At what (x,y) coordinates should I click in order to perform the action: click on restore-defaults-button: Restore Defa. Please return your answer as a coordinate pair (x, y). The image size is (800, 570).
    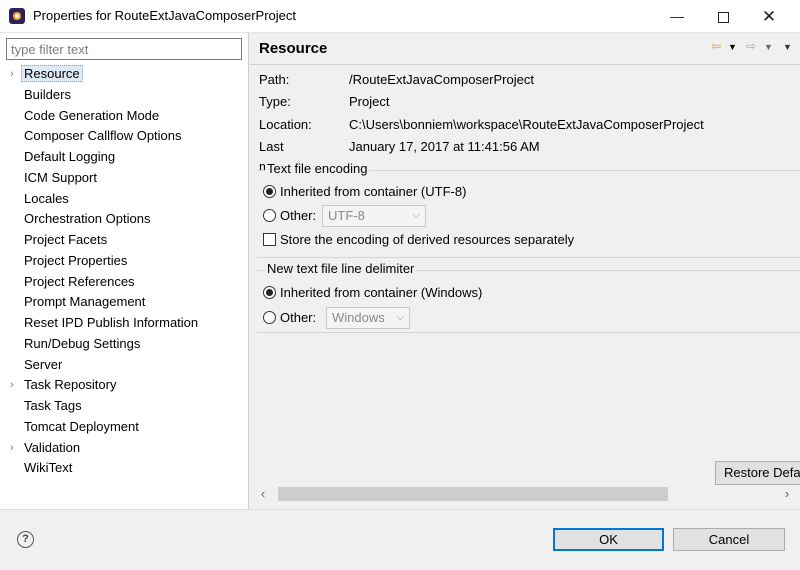
    Looking at the image, I should click on (757, 473).